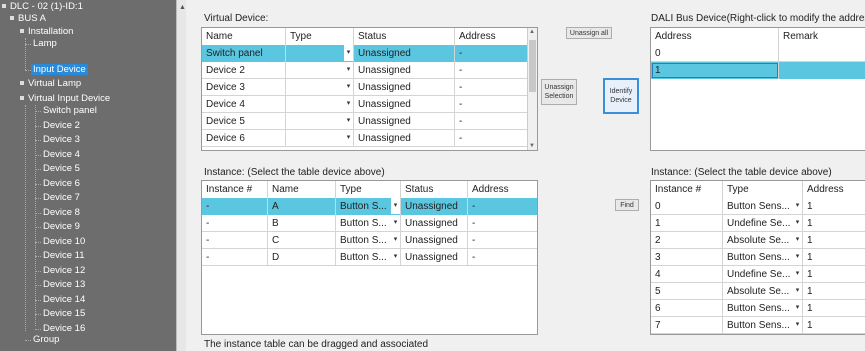 The width and height of the screenshot is (865, 351). Describe the element at coordinates (50, 84) in the screenshot. I see `tree-node-virtual-lamp: Virtual Lamp` at that location.